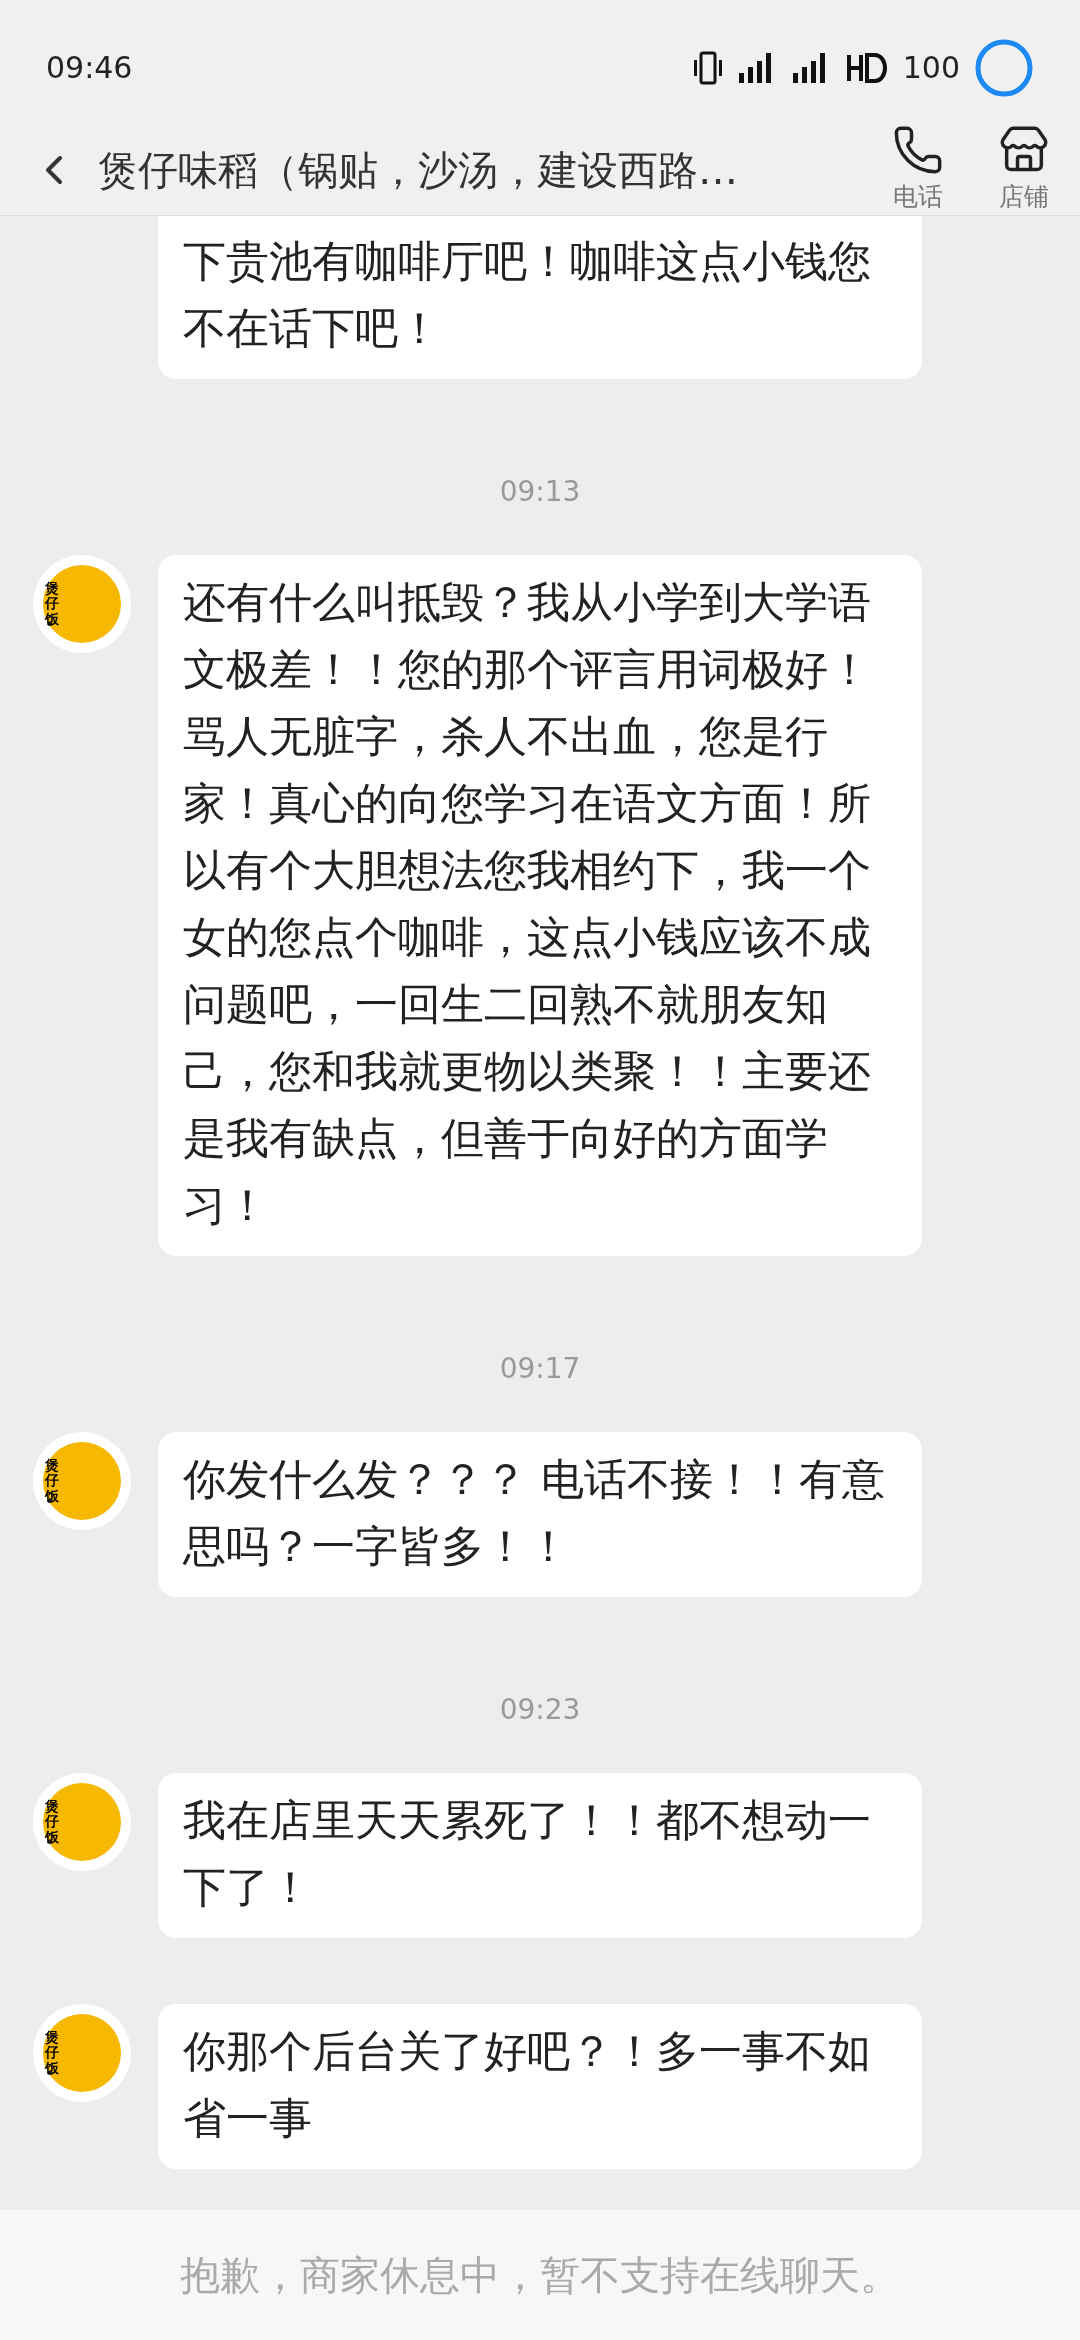  What do you see at coordinates (1004, 67) in the screenshot?
I see `battery-ring-icon` at bounding box center [1004, 67].